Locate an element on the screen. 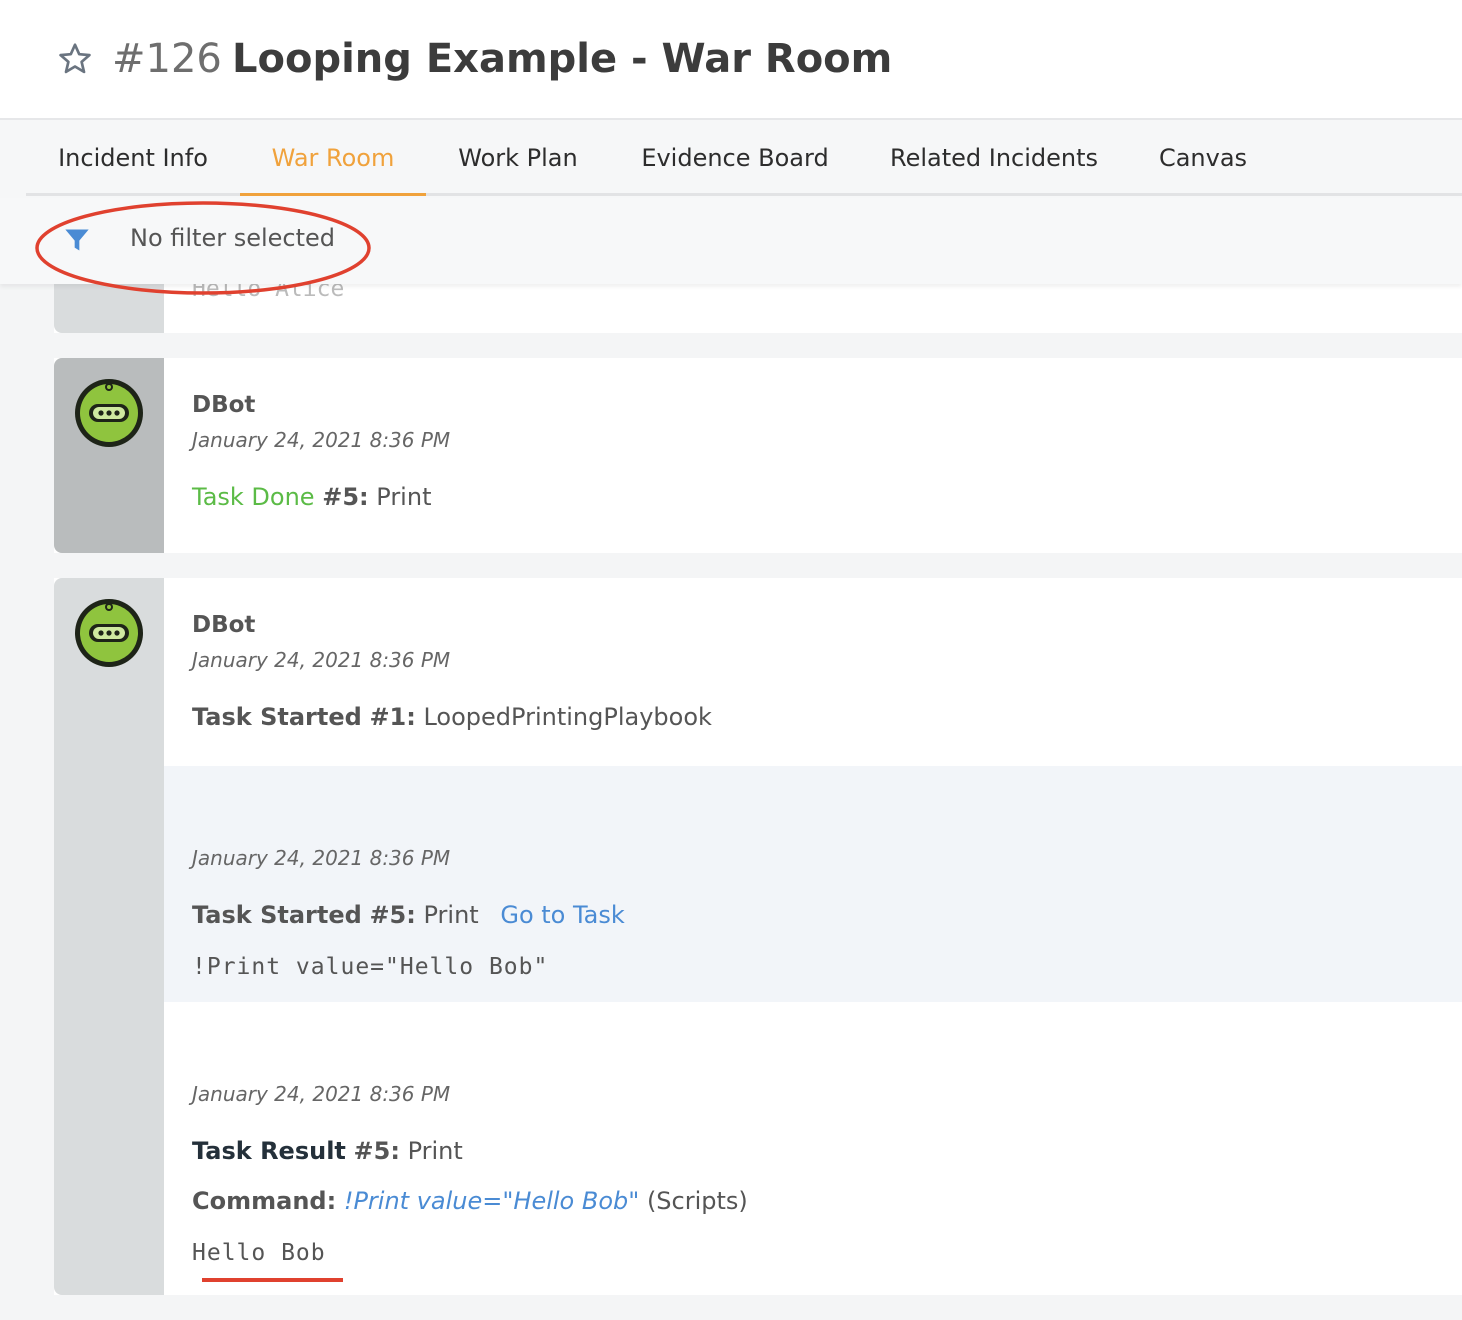 The image size is (1462, 1320). command-label: Command: is located at coordinates (264, 1201).